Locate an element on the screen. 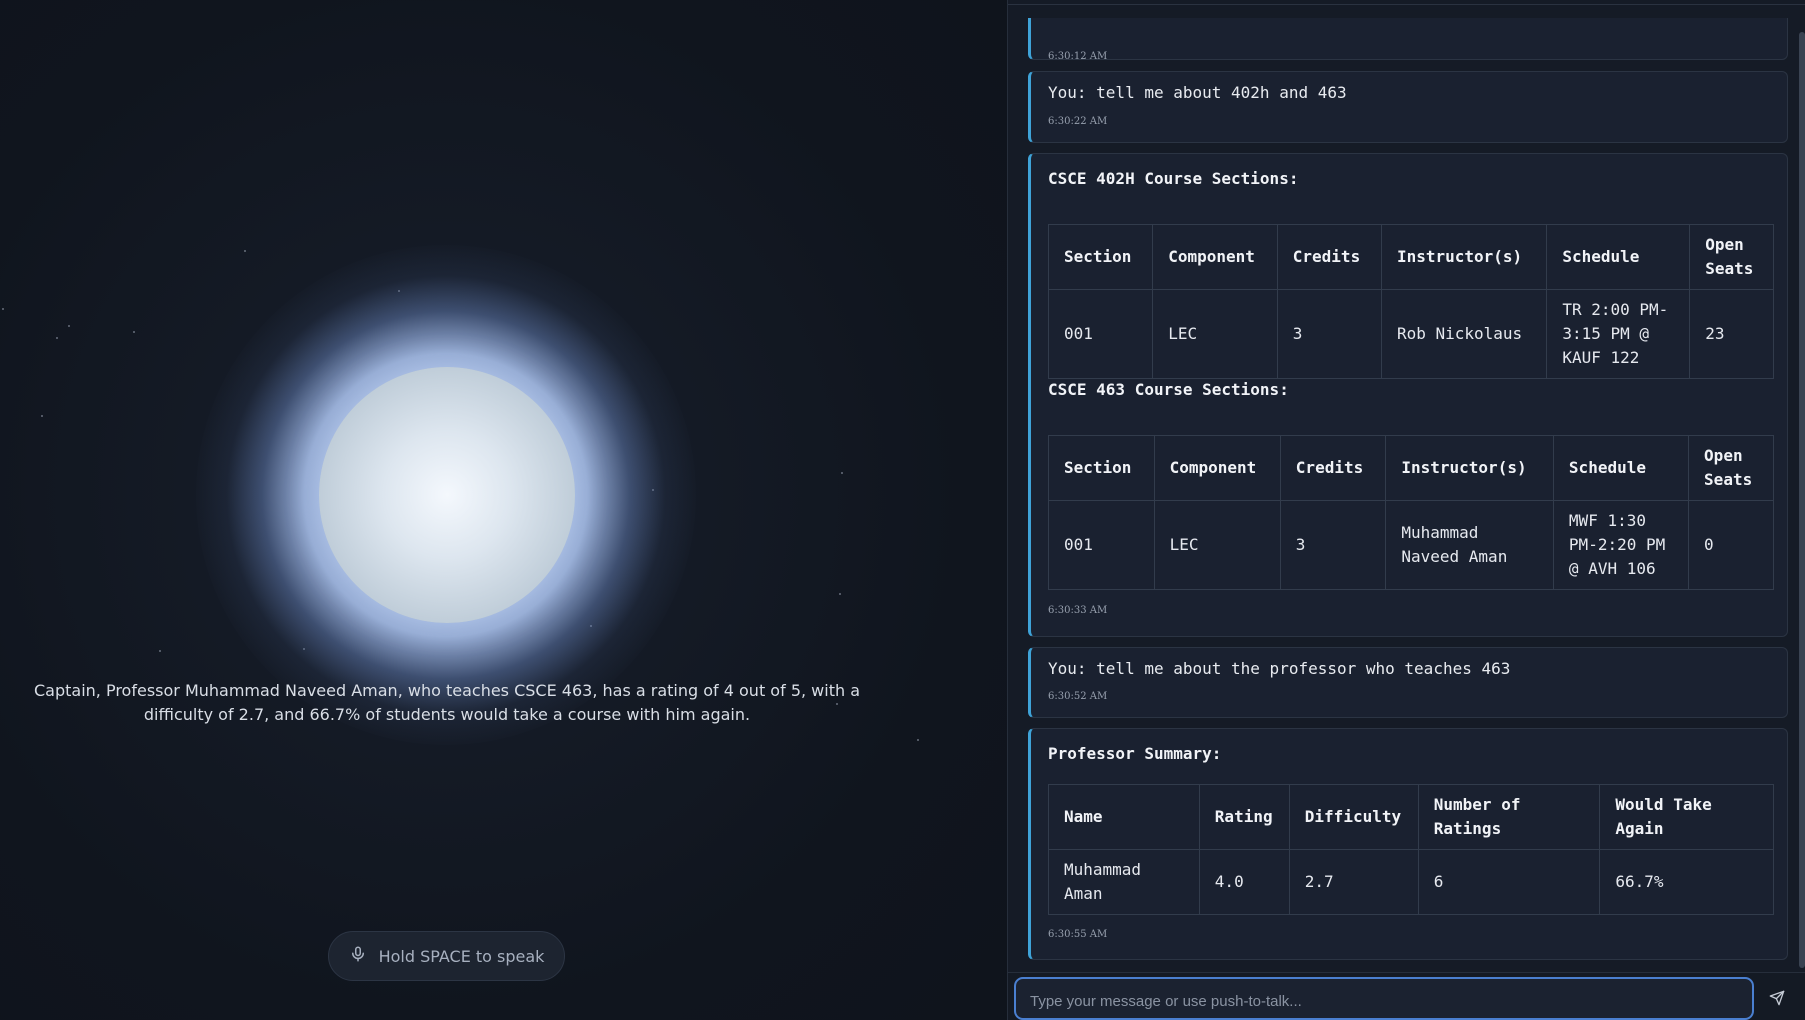  table-cell: 23 is located at coordinates (1731, 334).